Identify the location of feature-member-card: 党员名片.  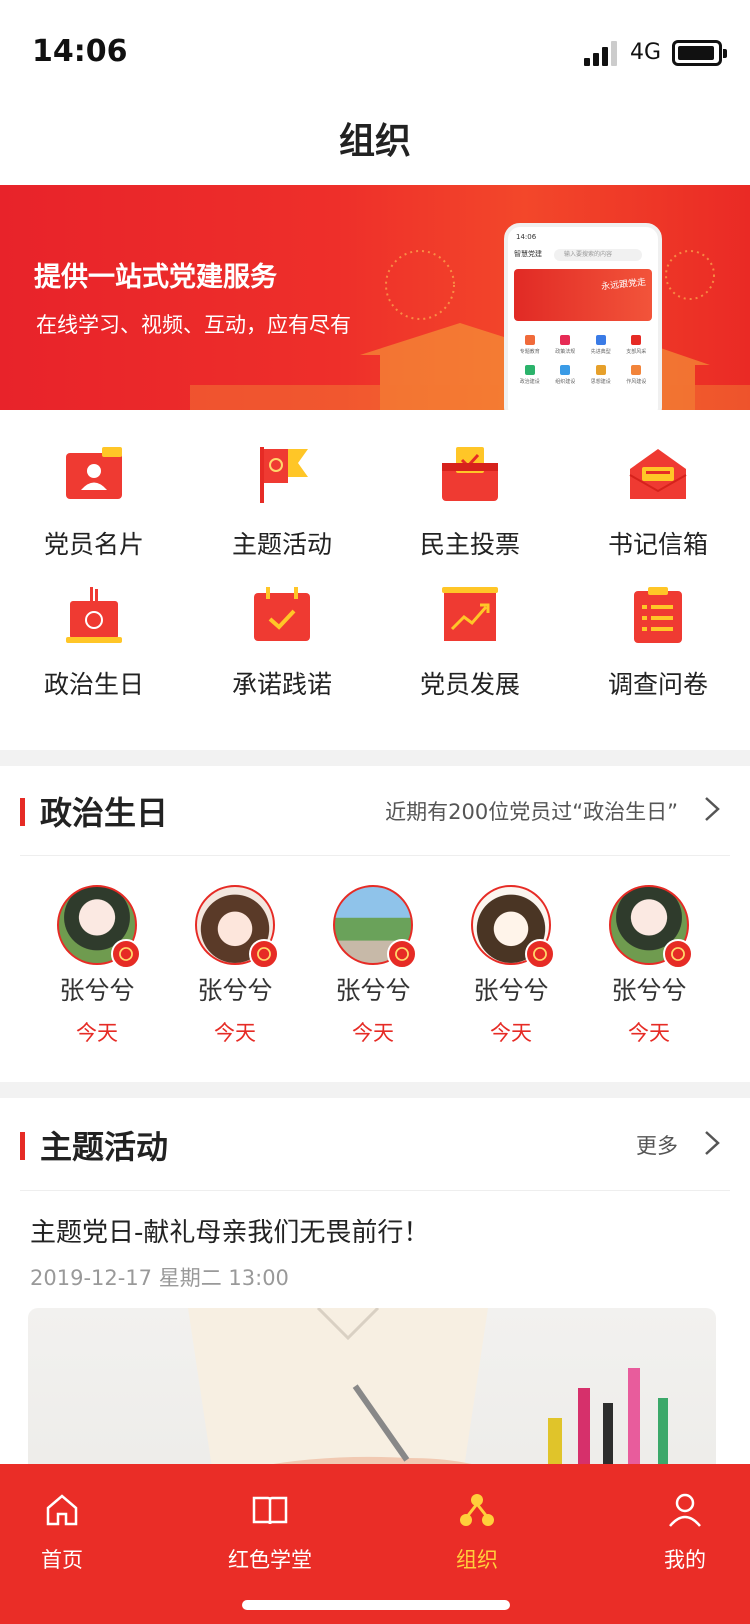
(94, 503).